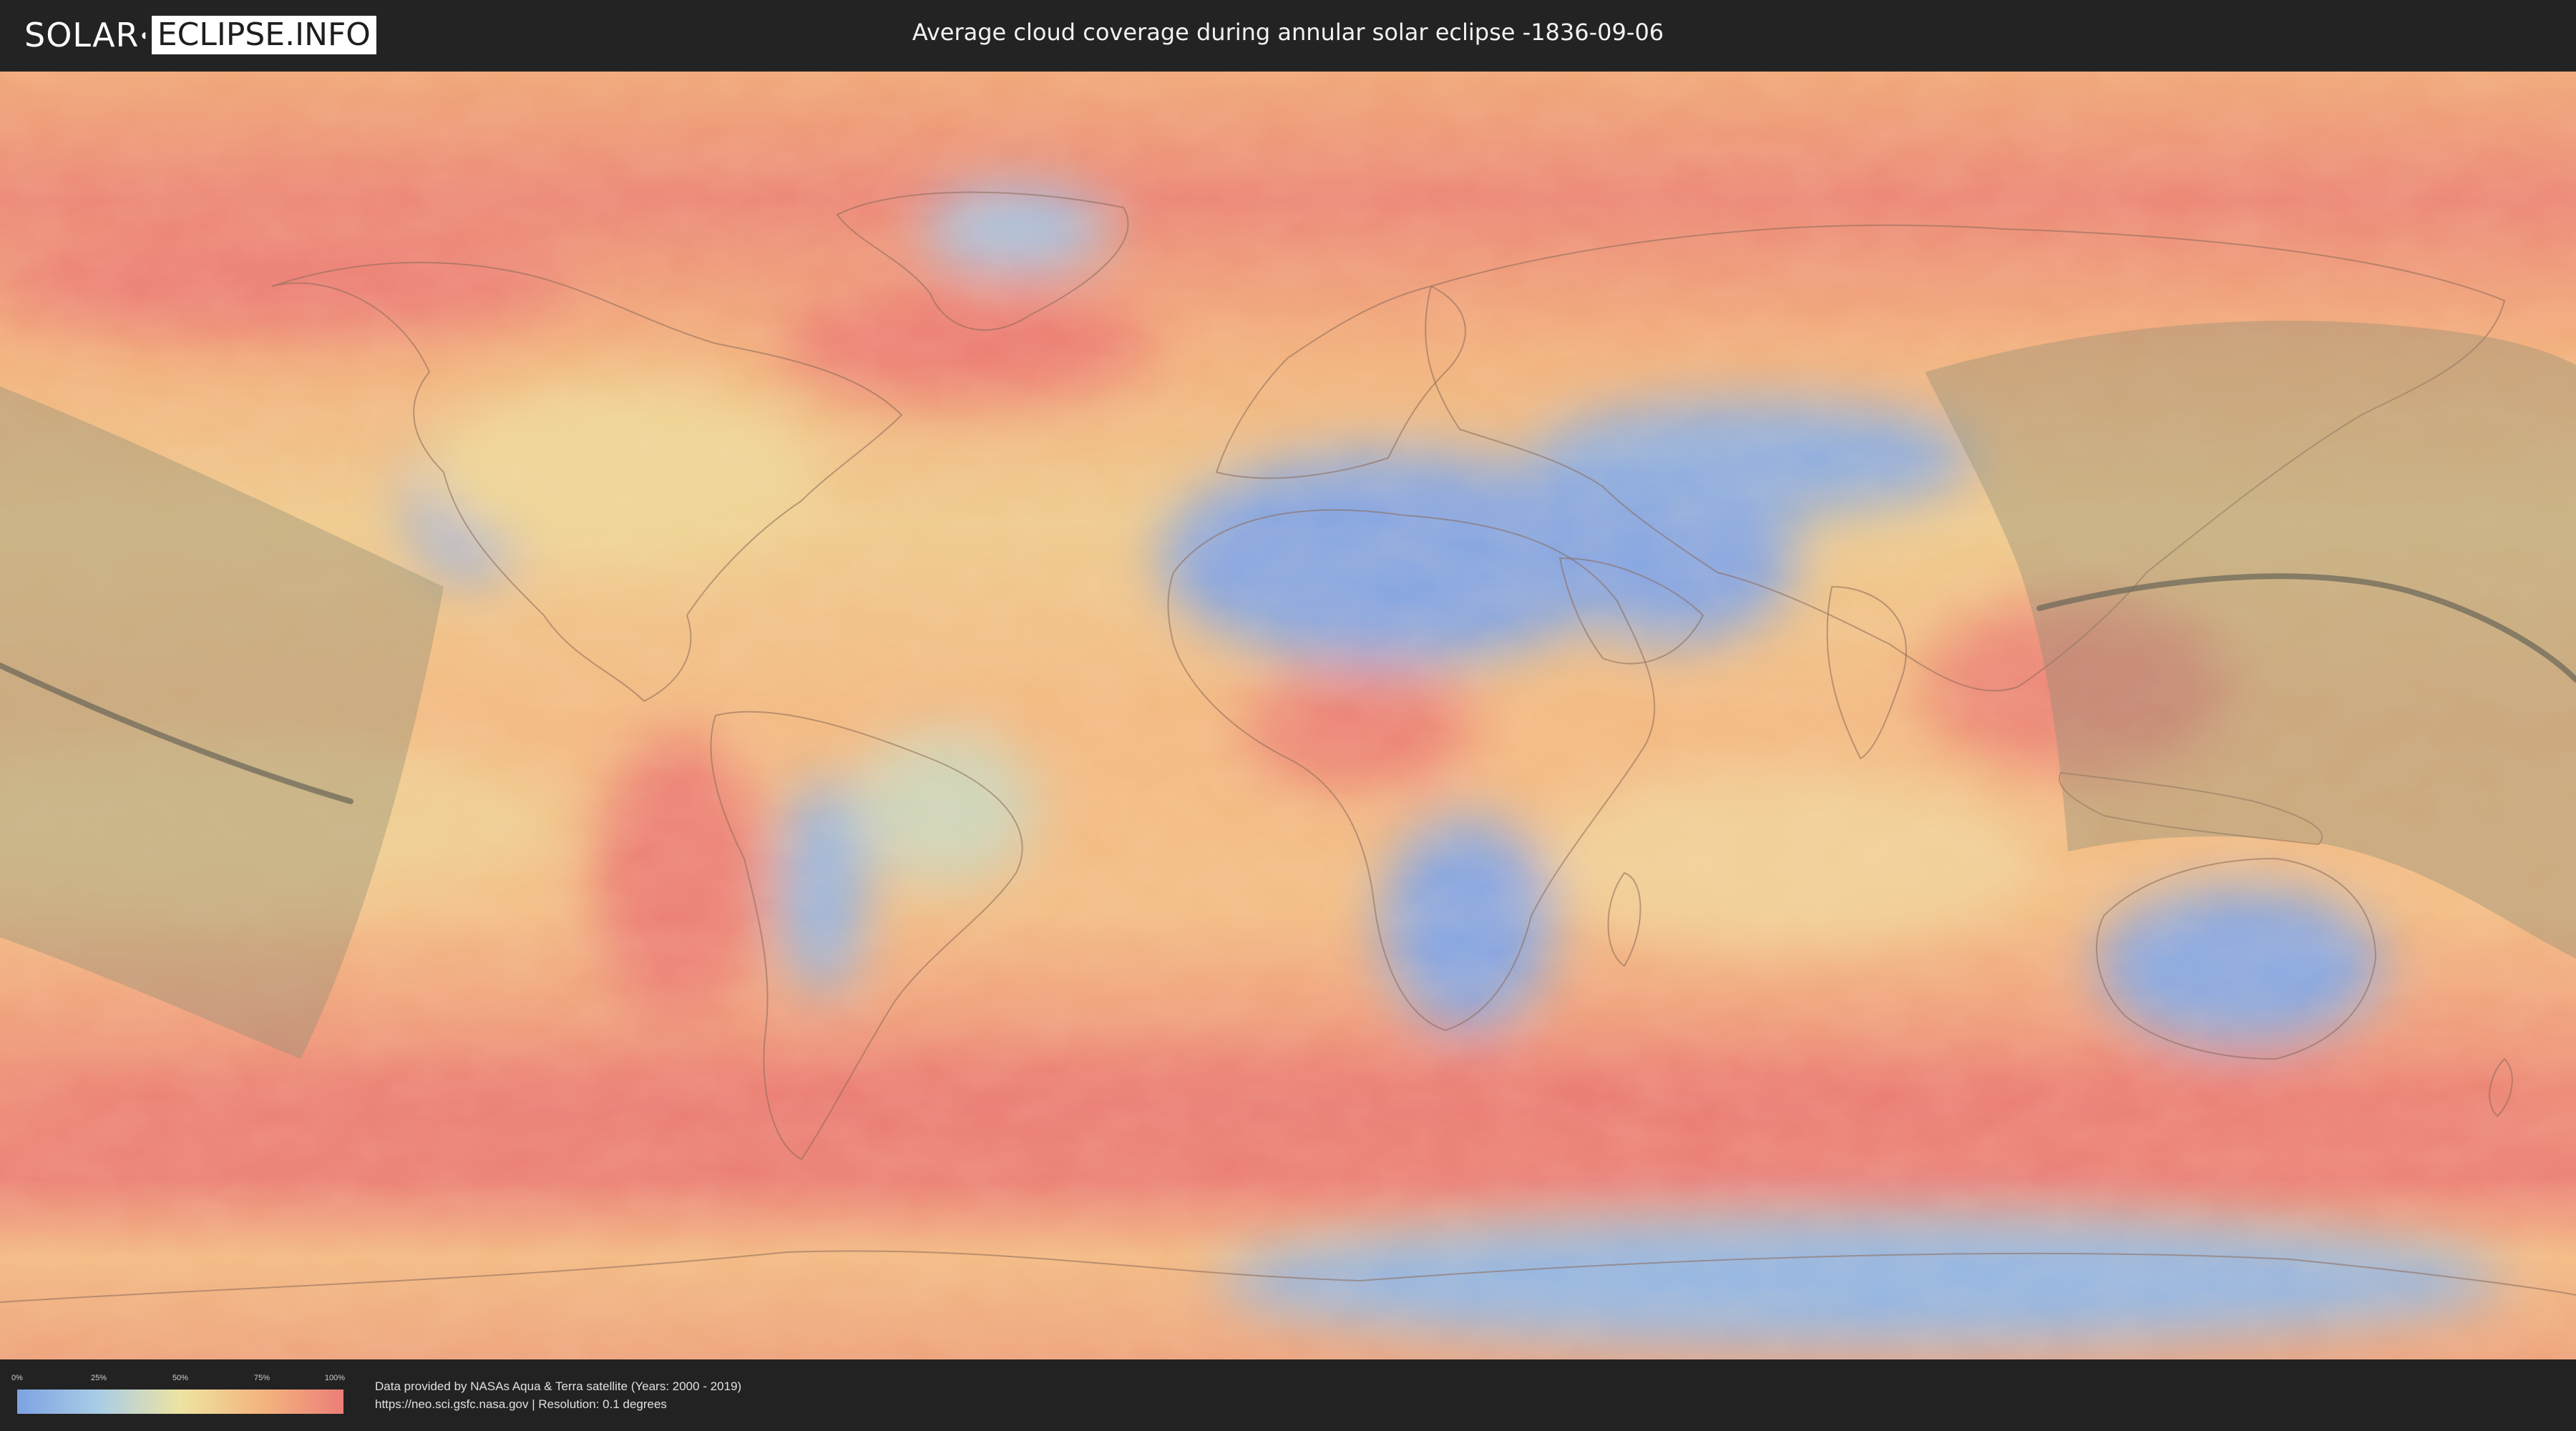 This screenshot has height=1431, width=2576. What do you see at coordinates (180, 1402) in the screenshot?
I see `legend-color-bar` at bounding box center [180, 1402].